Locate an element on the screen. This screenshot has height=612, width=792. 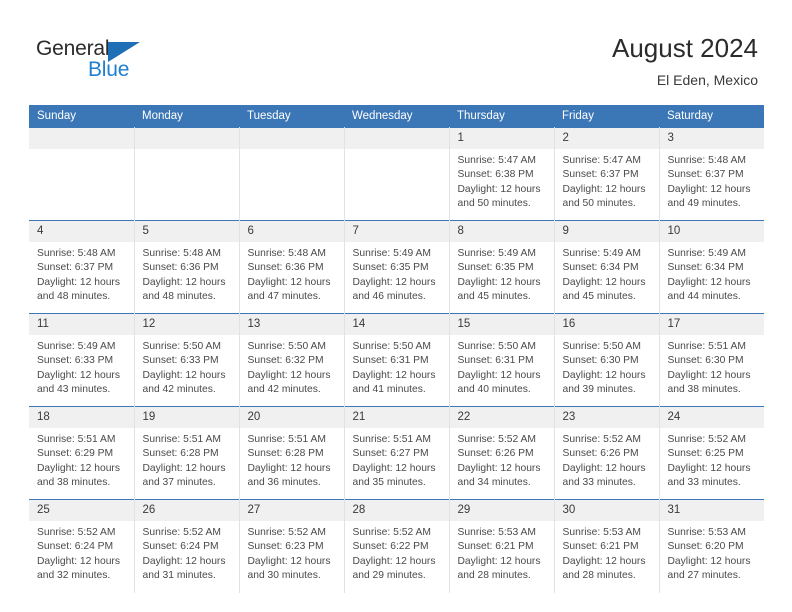
sunrise-time: Sunrise: 5:47 AM is located at coordinates (496, 160).